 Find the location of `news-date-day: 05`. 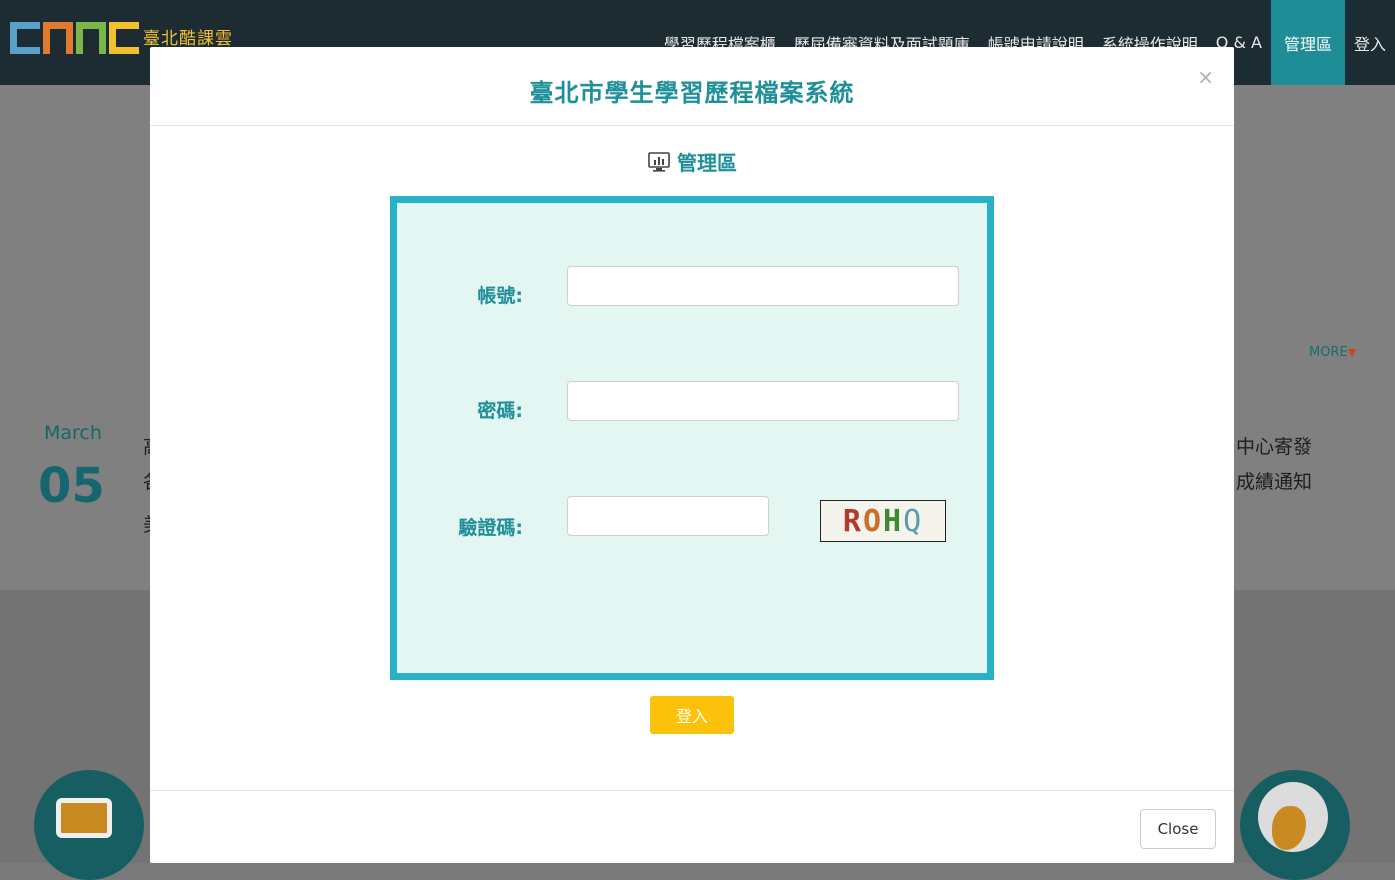

news-date-day: 05 is located at coordinates (71, 486).